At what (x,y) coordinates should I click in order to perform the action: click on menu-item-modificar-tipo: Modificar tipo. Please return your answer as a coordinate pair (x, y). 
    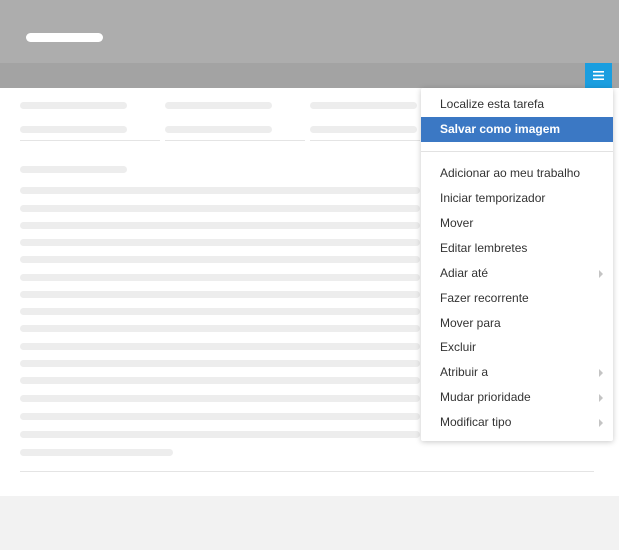
    Looking at the image, I should click on (517, 422).